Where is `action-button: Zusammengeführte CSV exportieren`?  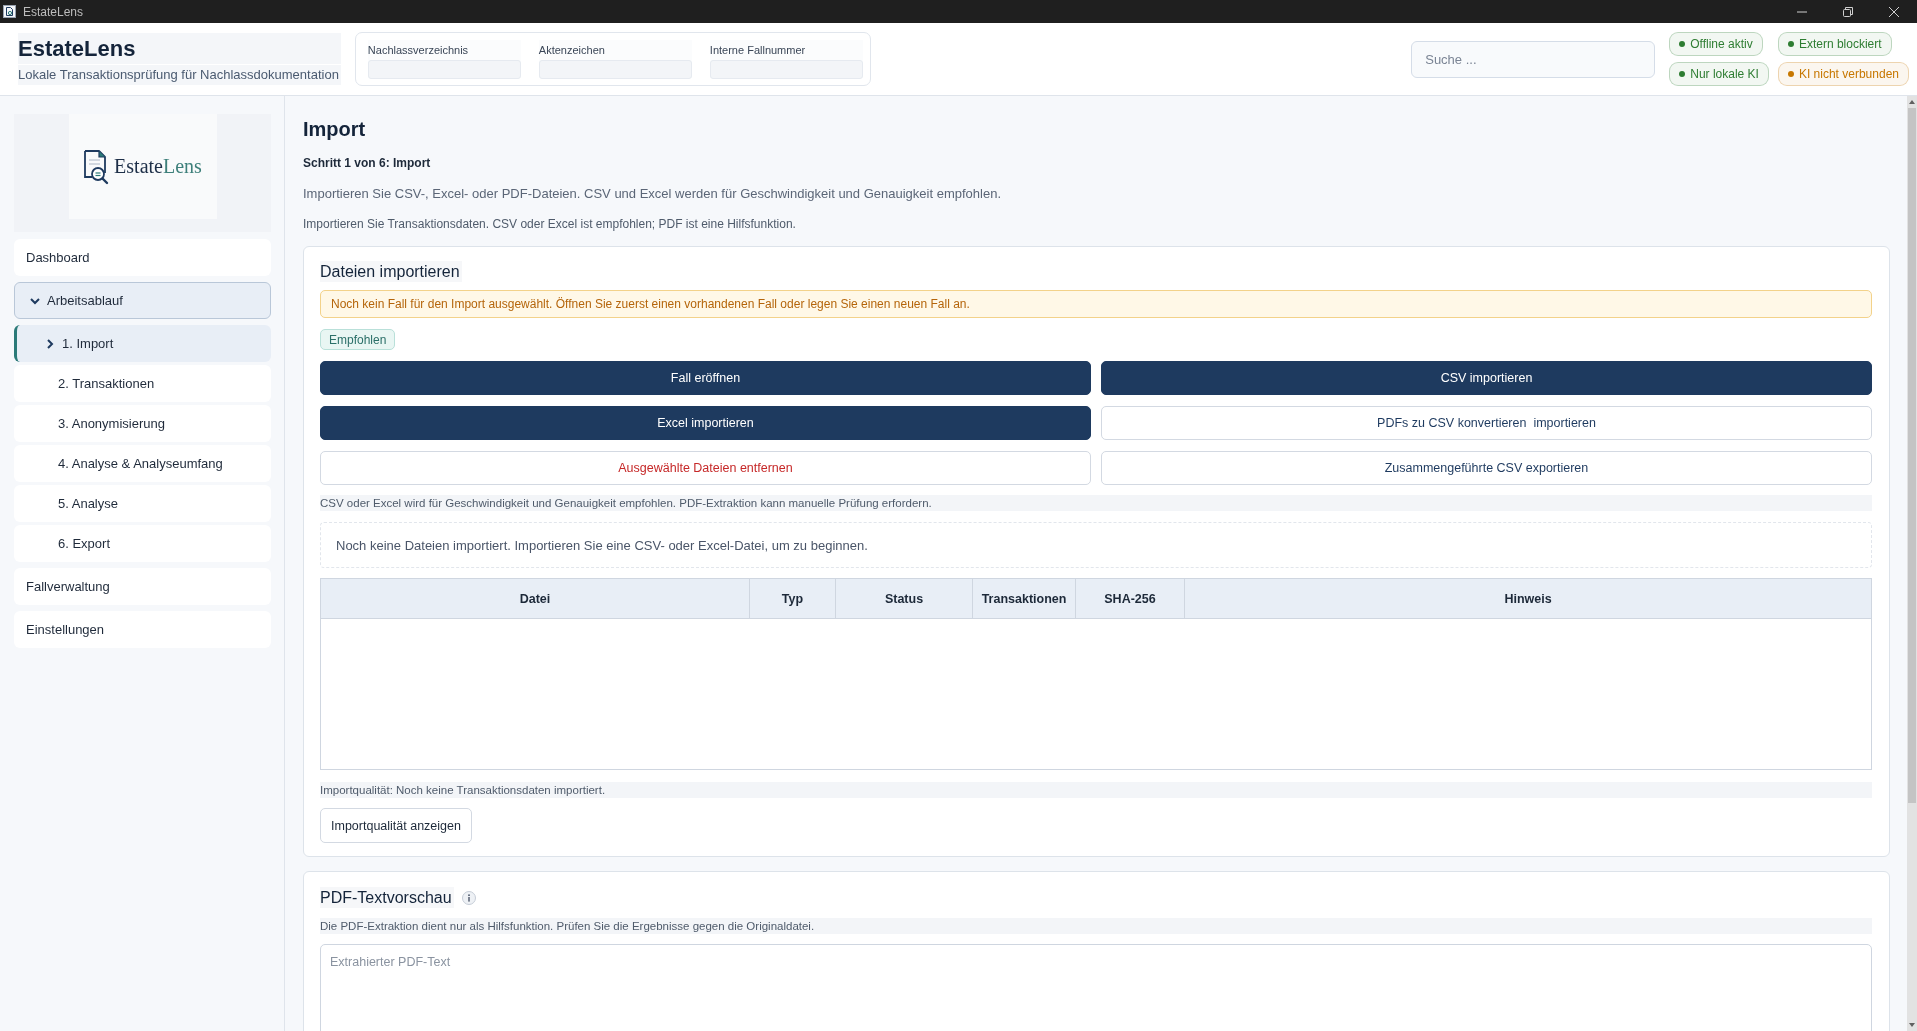
action-button: Zusammengeführte CSV exportieren is located at coordinates (1486, 468).